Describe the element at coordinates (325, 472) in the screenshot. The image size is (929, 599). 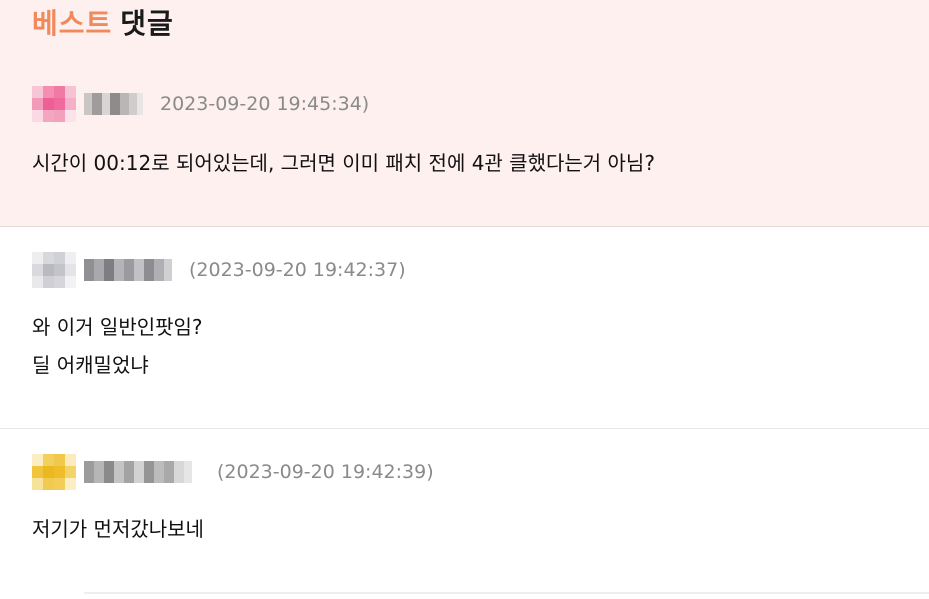
I see `comment-date: (2023-09-20 19:42:39)` at that location.